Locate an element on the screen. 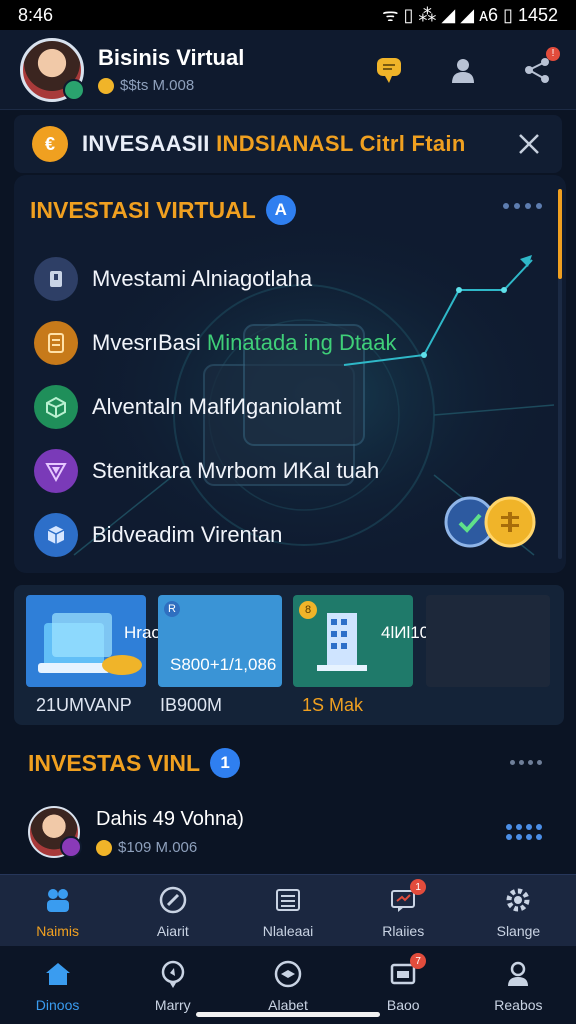 The height and width of the screenshot is (1024, 576). notification-badge: 7 is located at coordinates (418, 961).